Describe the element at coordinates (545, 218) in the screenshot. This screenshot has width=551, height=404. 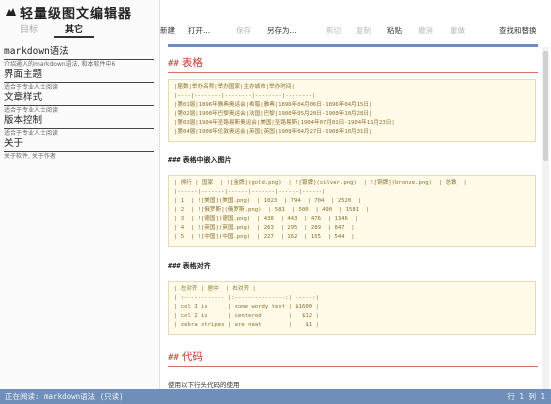
I see `editor-scrollbar` at that location.